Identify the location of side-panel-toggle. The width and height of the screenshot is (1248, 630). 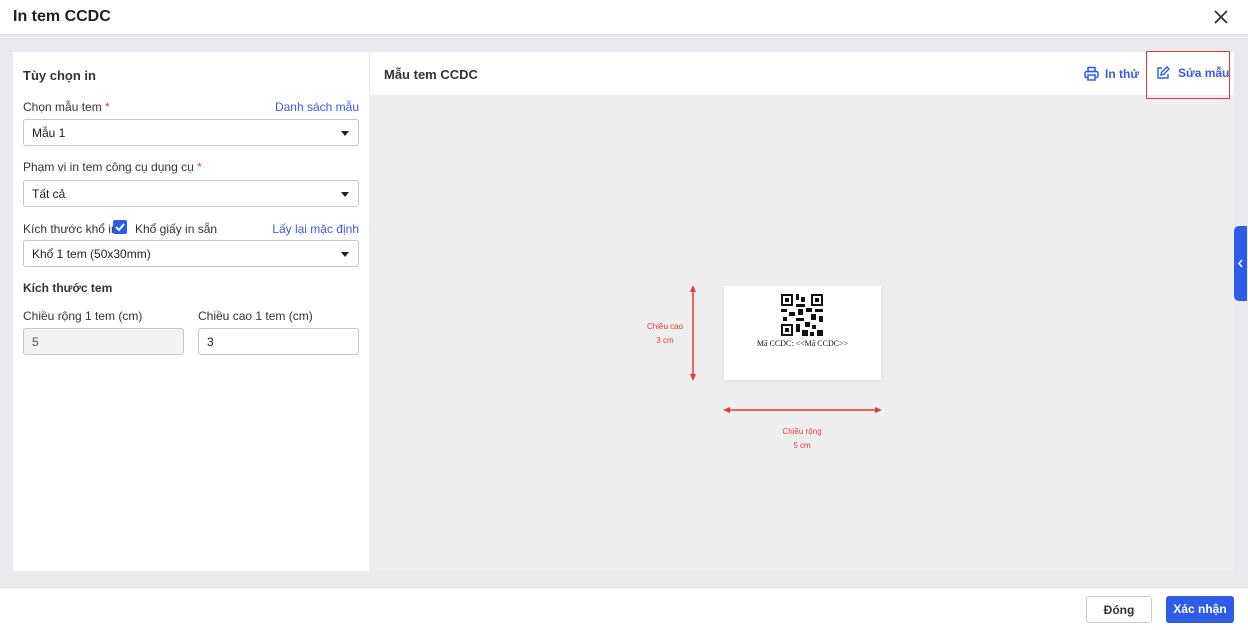
(1240, 263).